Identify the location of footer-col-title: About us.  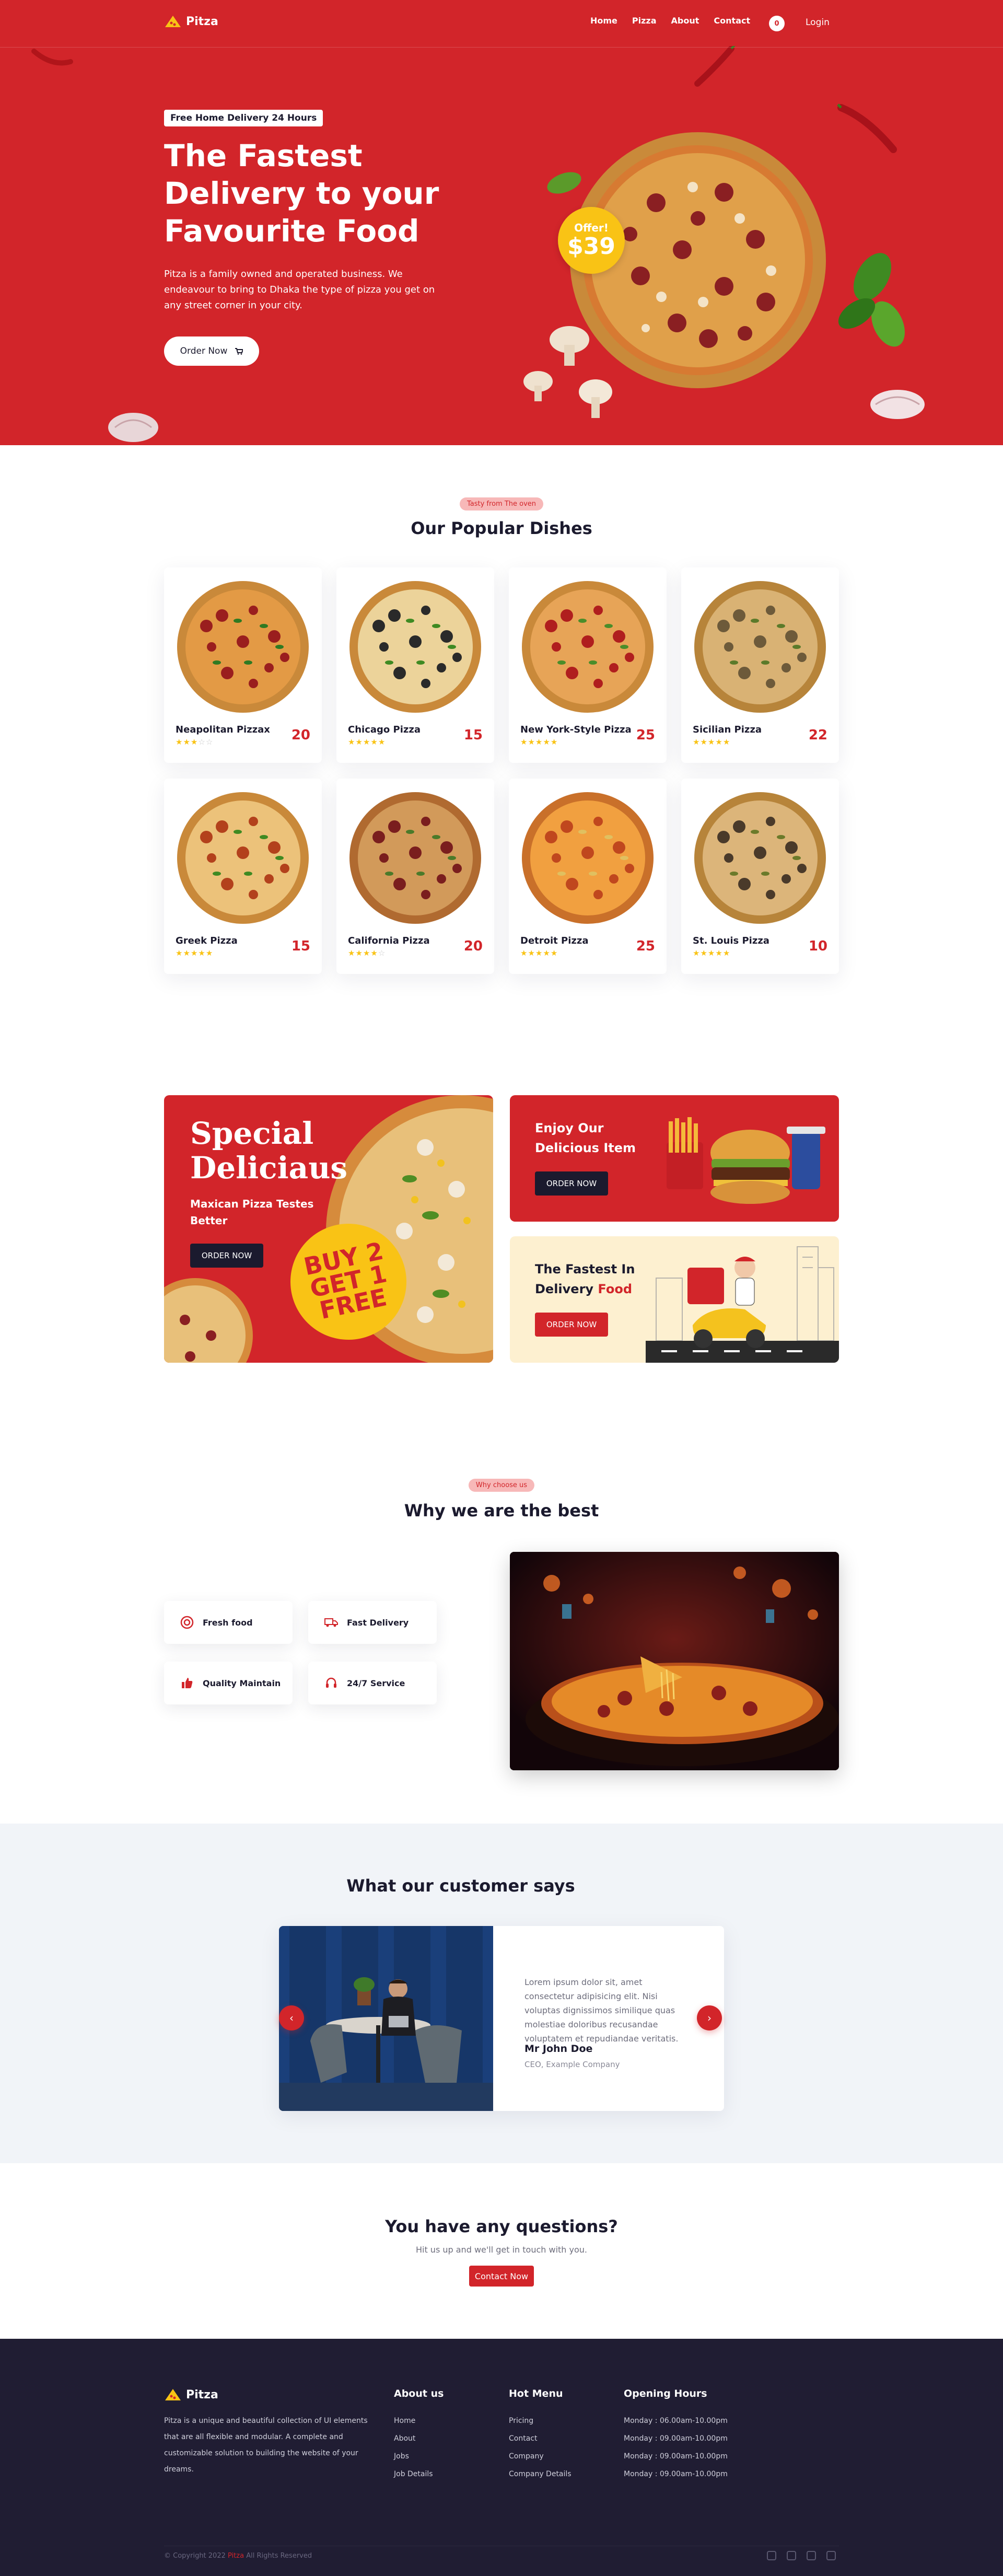
(419, 2393).